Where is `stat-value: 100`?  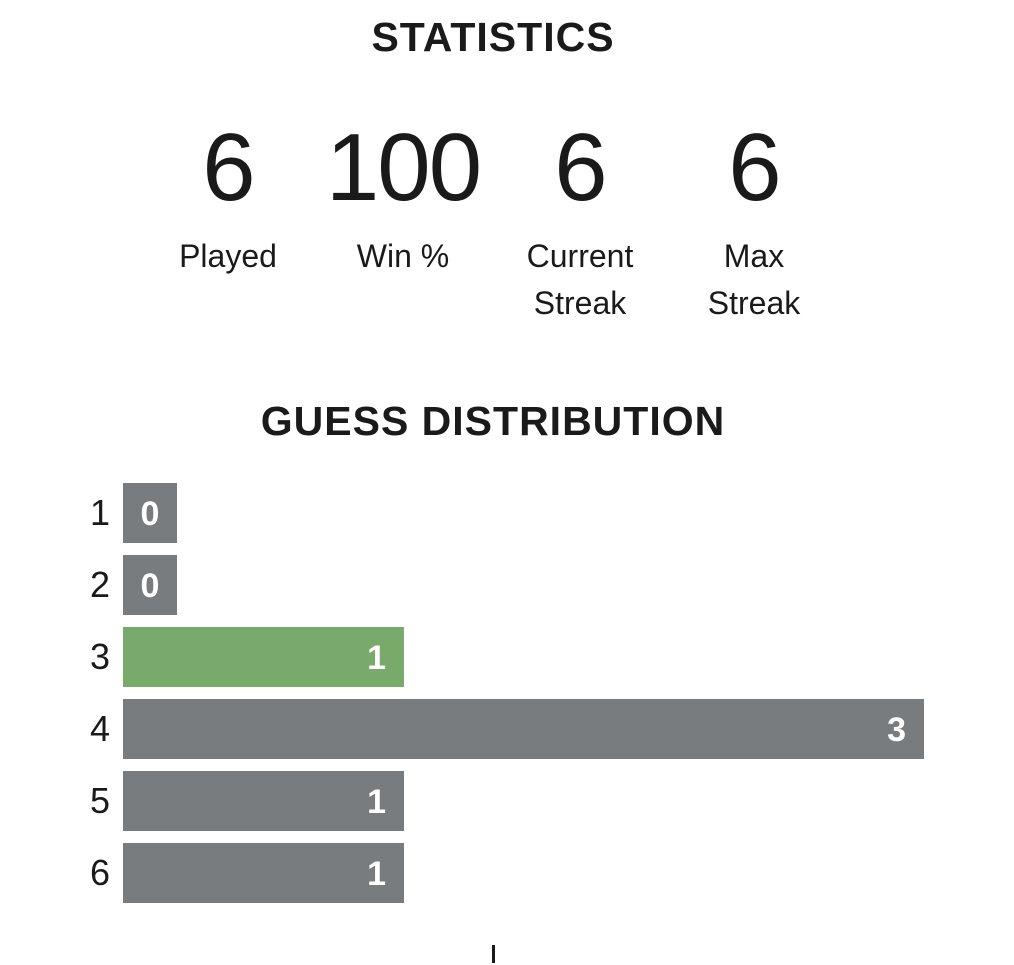 stat-value: 100 is located at coordinates (403, 167).